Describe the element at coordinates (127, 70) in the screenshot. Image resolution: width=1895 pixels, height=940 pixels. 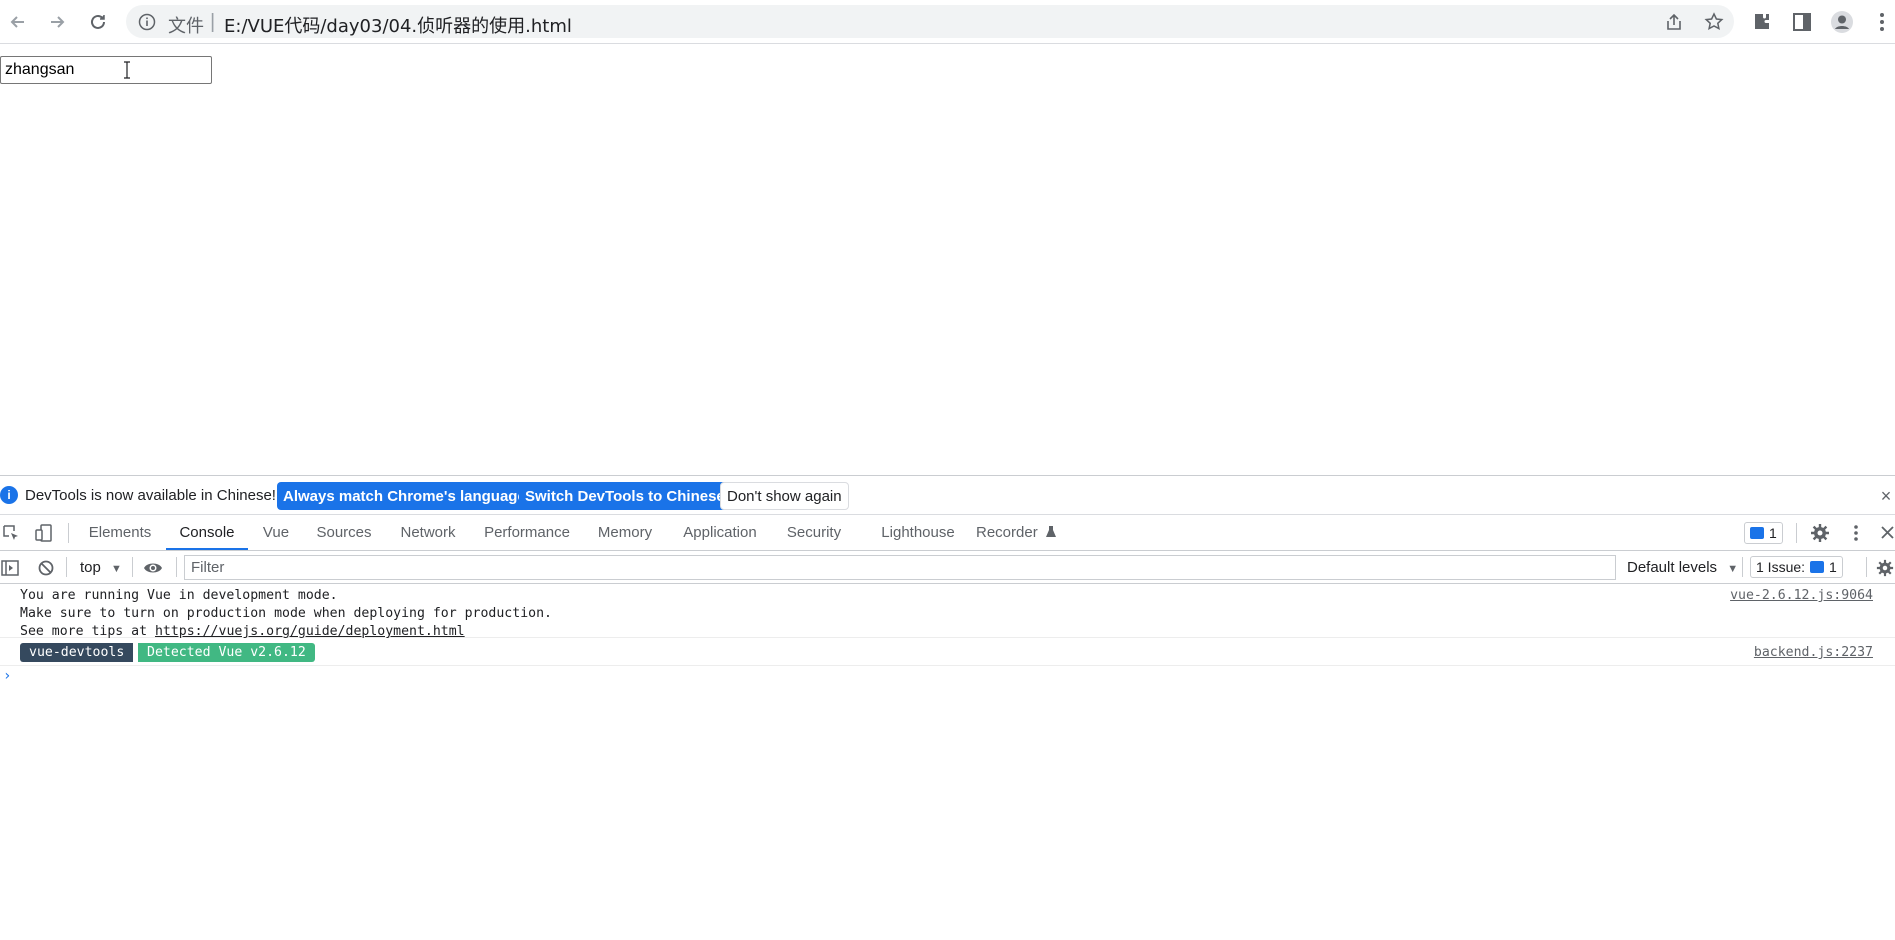
I see `text-cursor-icon` at that location.